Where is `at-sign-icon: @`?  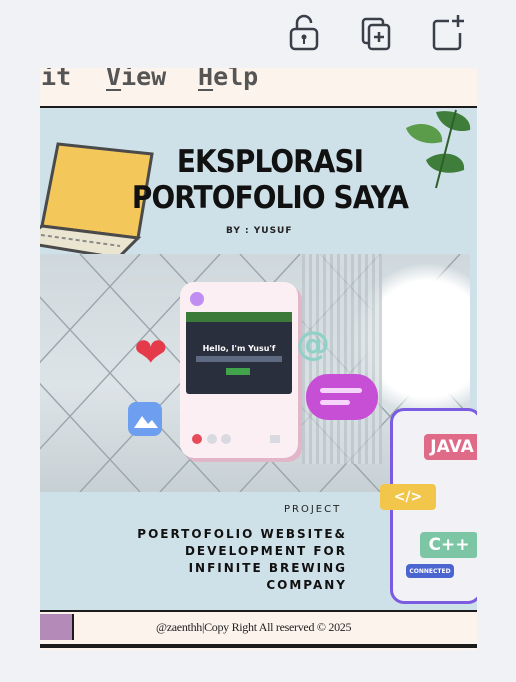 at-sign-icon: @ is located at coordinates (313, 344).